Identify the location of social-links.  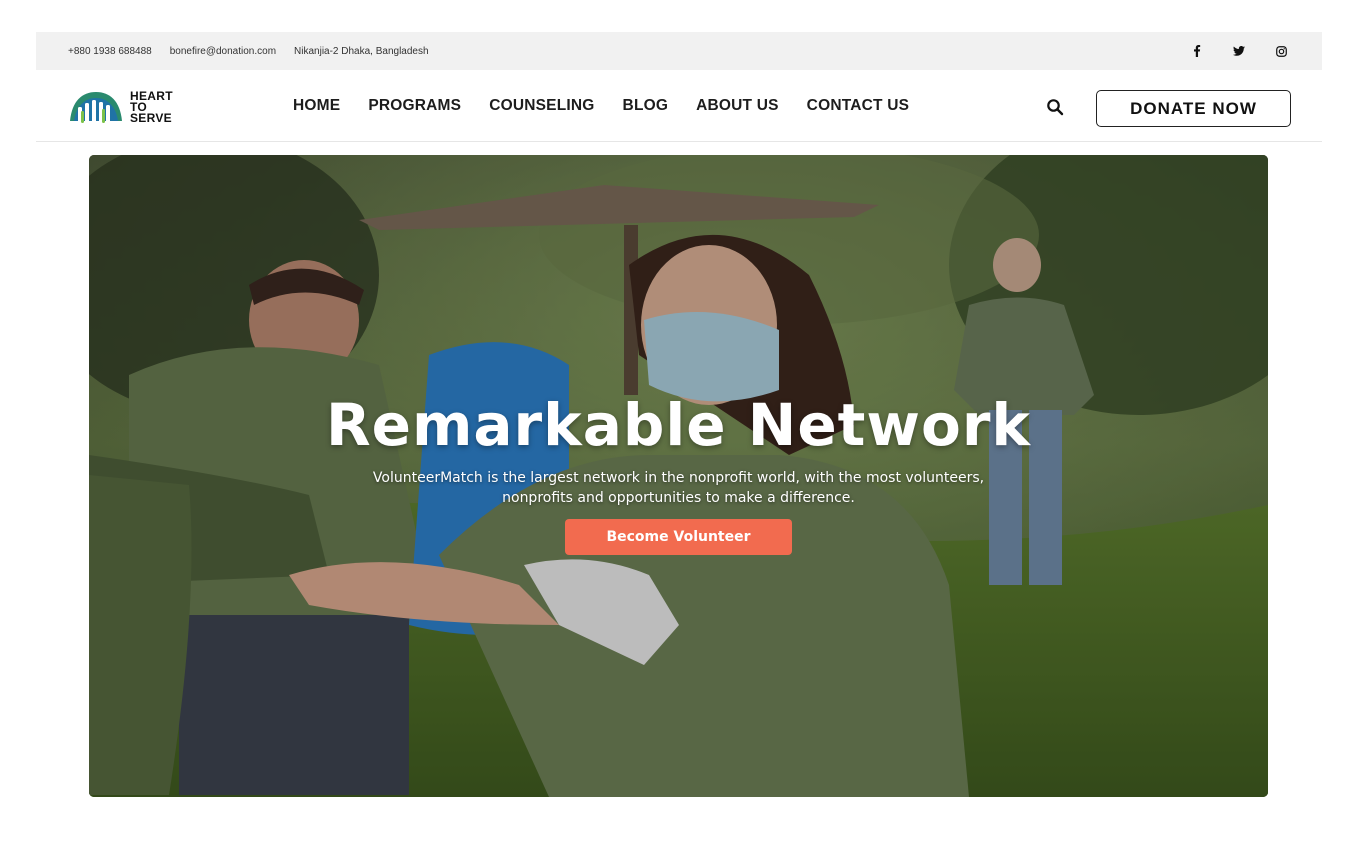
(1239, 51).